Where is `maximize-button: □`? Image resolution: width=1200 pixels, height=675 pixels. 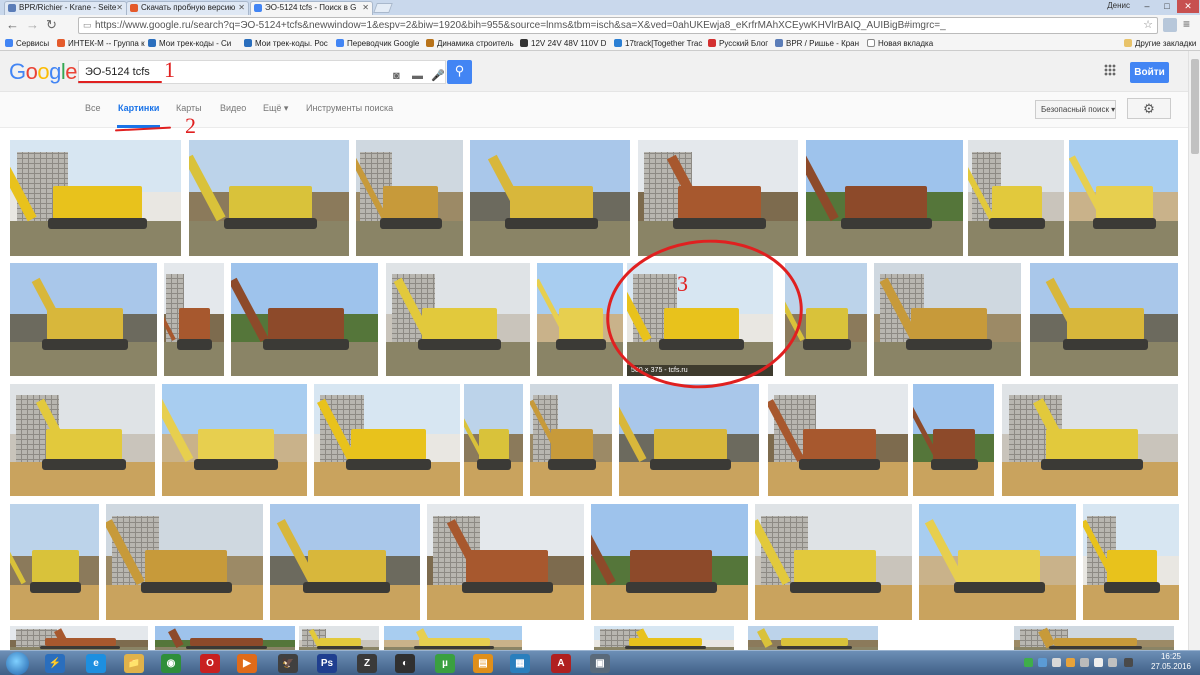
maximize-button: □ is located at coordinates (1167, 6).